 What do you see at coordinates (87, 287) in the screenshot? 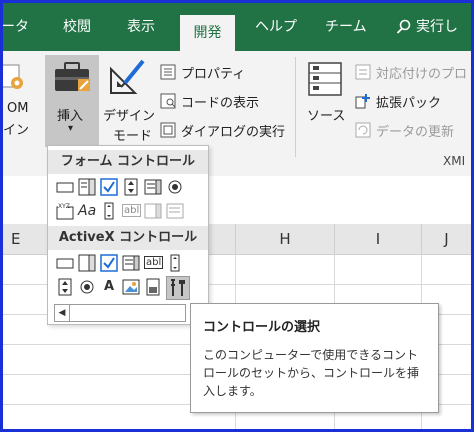
I see `activex-option-button-icon` at bounding box center [87, 287].